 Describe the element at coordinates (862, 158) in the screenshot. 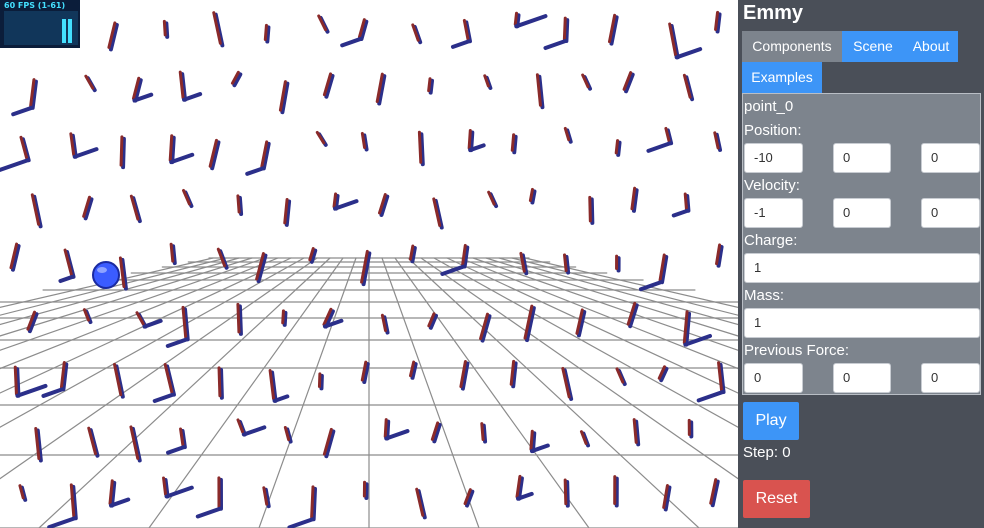

I see `position-y-input: 0` at that location.